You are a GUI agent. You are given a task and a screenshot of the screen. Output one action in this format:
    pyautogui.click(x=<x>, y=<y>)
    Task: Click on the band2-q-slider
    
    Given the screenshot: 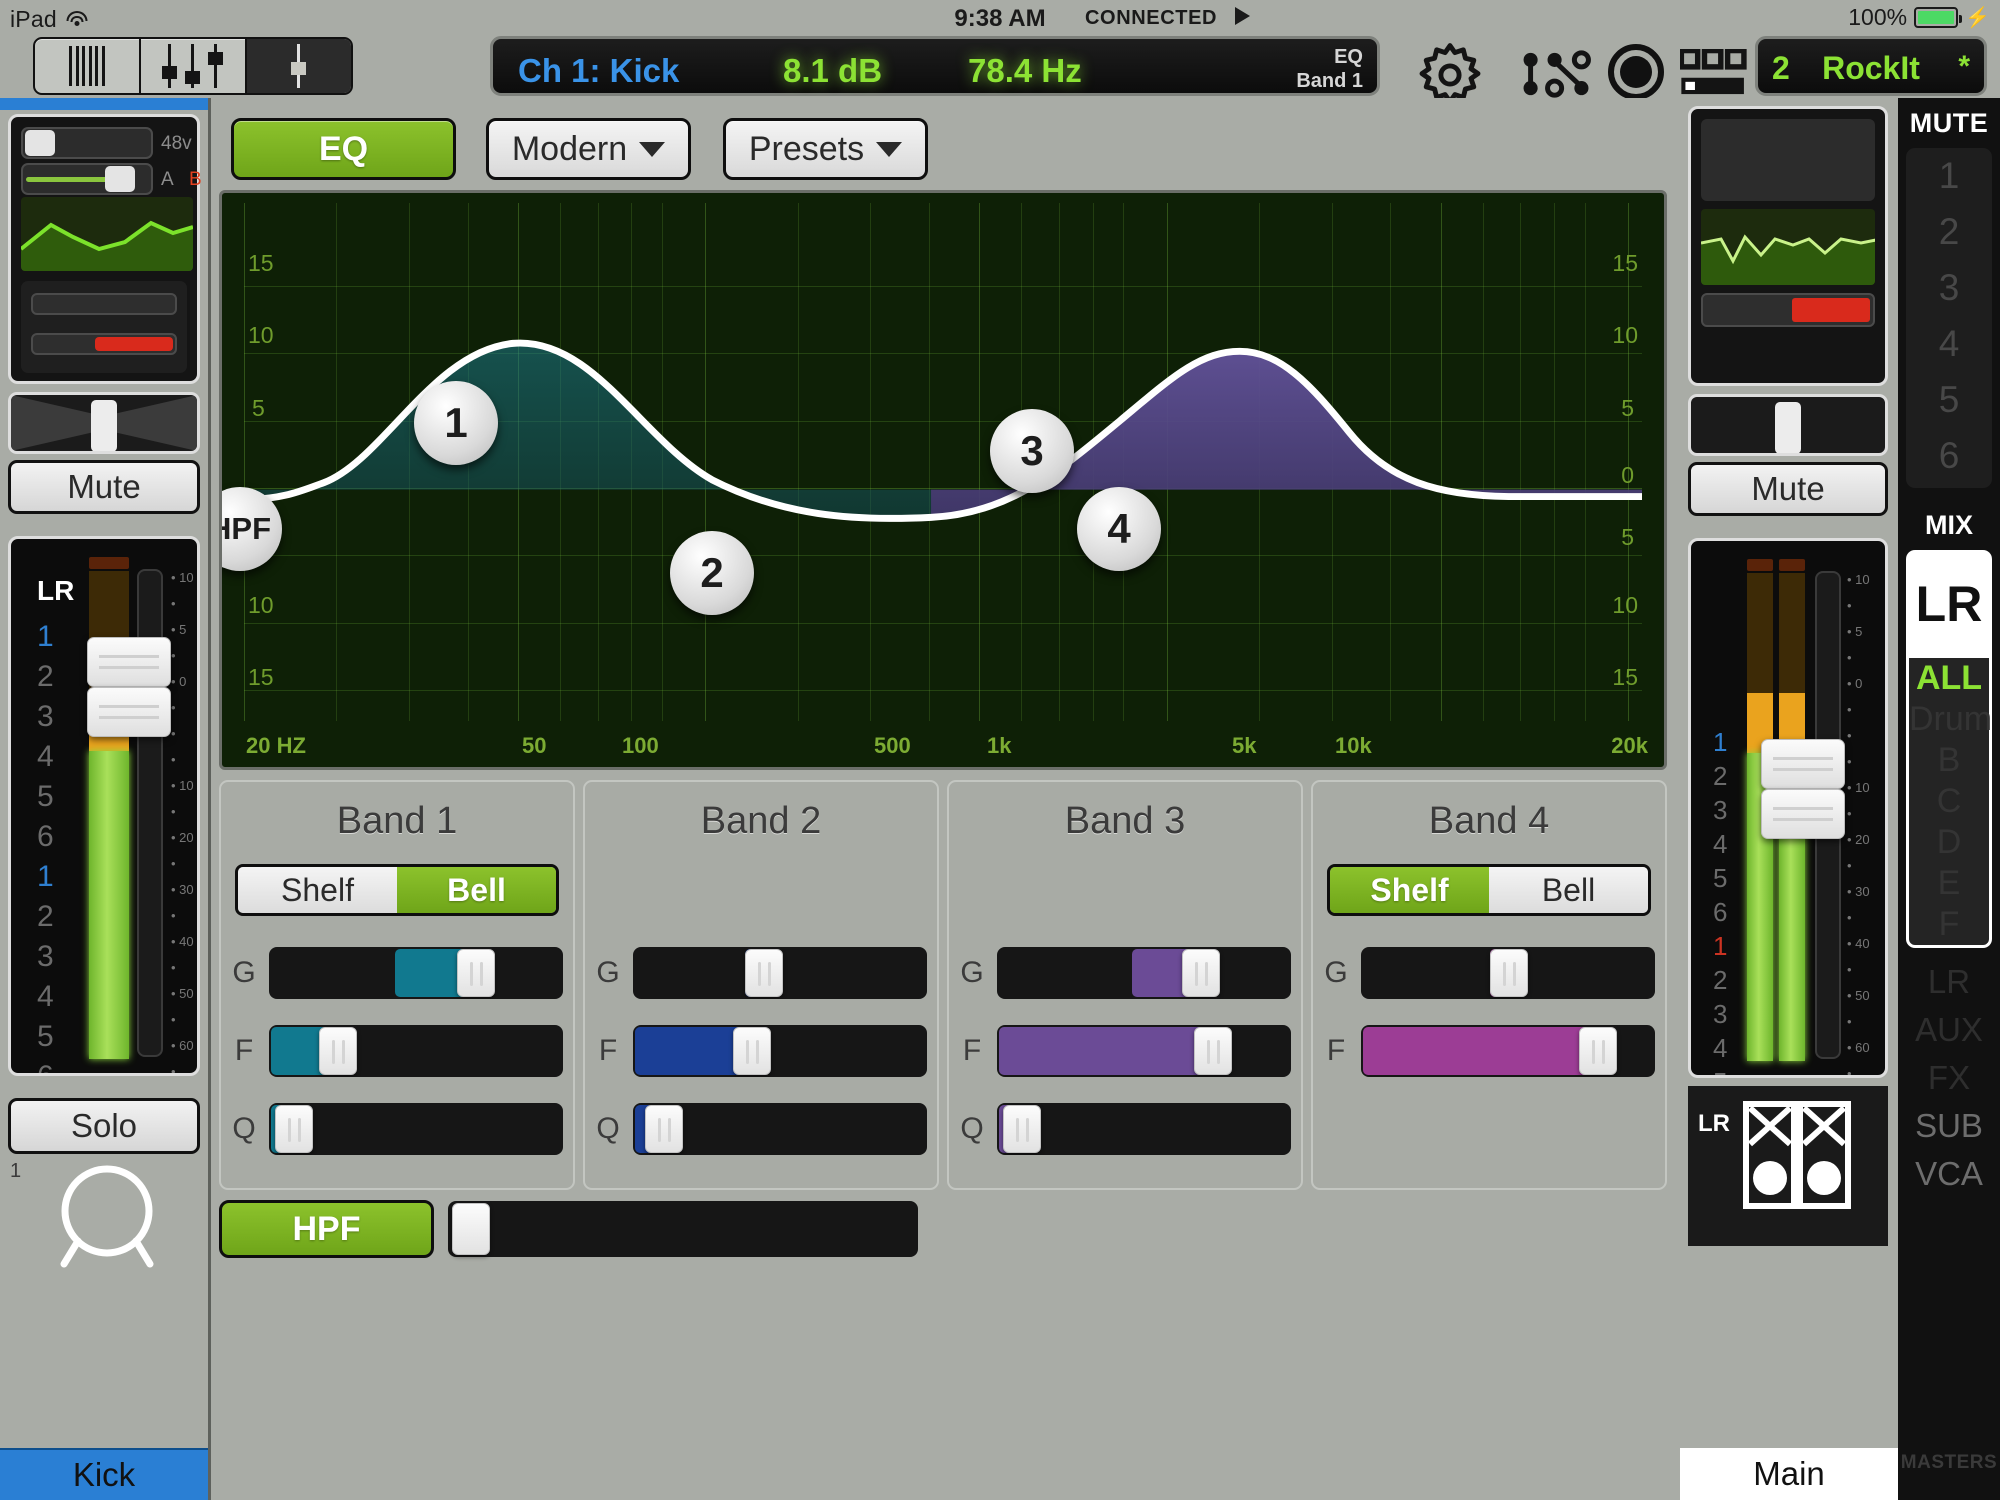 What is the action you would take?
    pyautogui.click(x=780, y=1129)
    